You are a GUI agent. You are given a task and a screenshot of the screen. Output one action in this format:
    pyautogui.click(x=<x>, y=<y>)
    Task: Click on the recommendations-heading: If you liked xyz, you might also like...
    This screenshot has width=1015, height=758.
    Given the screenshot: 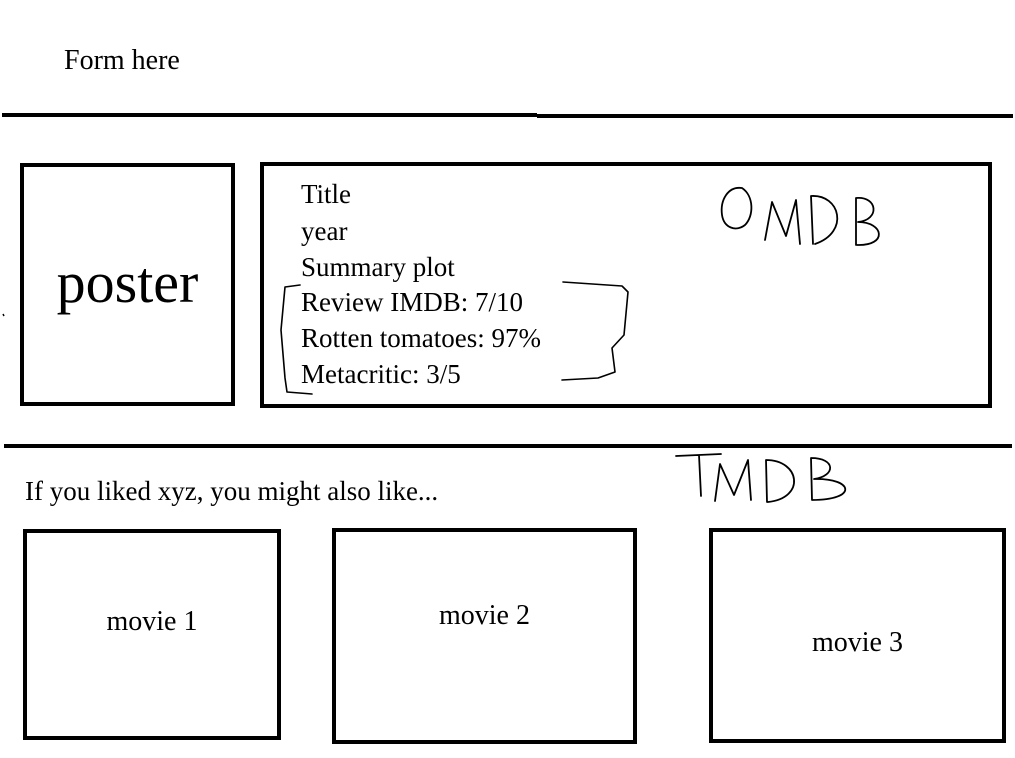 What is the action you would take?
    pyautogui.click(x=232, y=491)
    